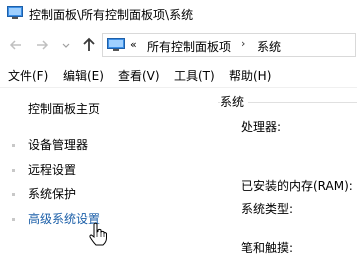 This screenshot has width=357, height=279. I want to click on section-title: 系统, so click(234, 101).